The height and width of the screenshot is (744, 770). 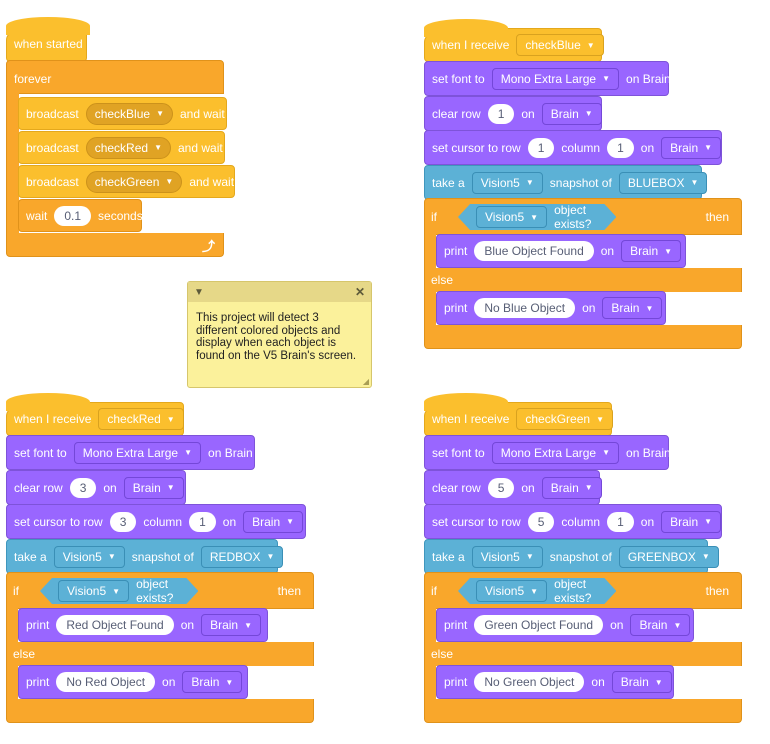 What do you see at coordinates (83, 487) in the screenshot?
I see `clear-row-input: 3` at bounding box center [83, 487].